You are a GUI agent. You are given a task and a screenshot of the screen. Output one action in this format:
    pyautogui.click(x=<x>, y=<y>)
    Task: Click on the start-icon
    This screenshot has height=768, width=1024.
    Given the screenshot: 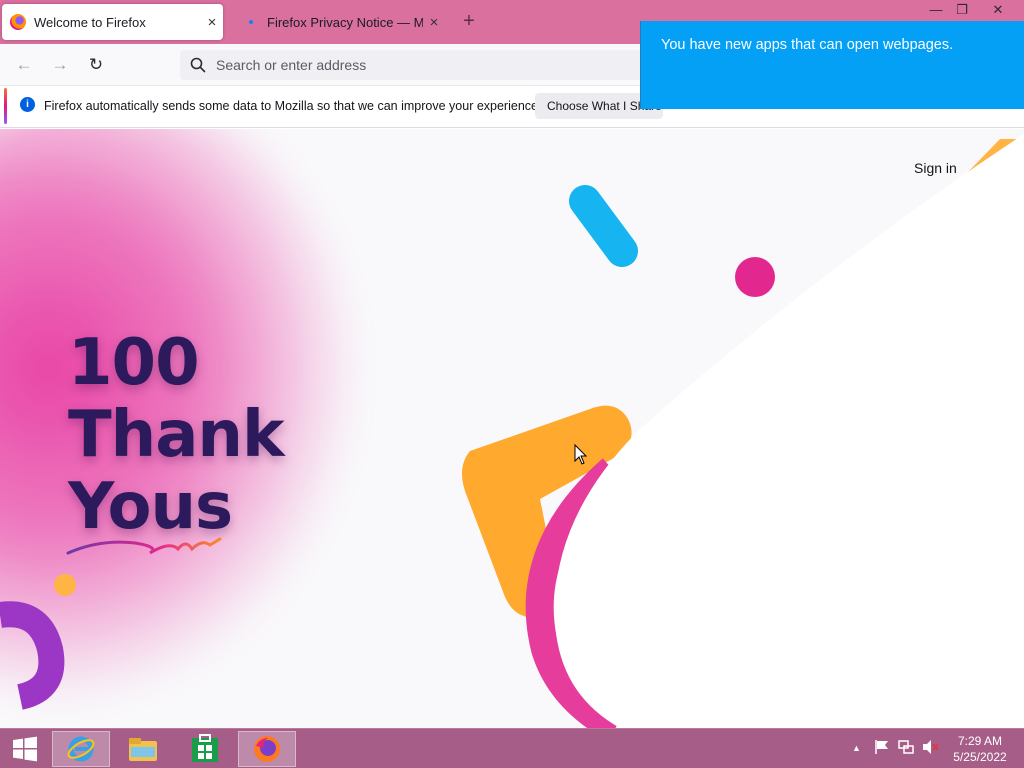 What is the action you would take?
    pyautogui.click(x=25, y=749)
    